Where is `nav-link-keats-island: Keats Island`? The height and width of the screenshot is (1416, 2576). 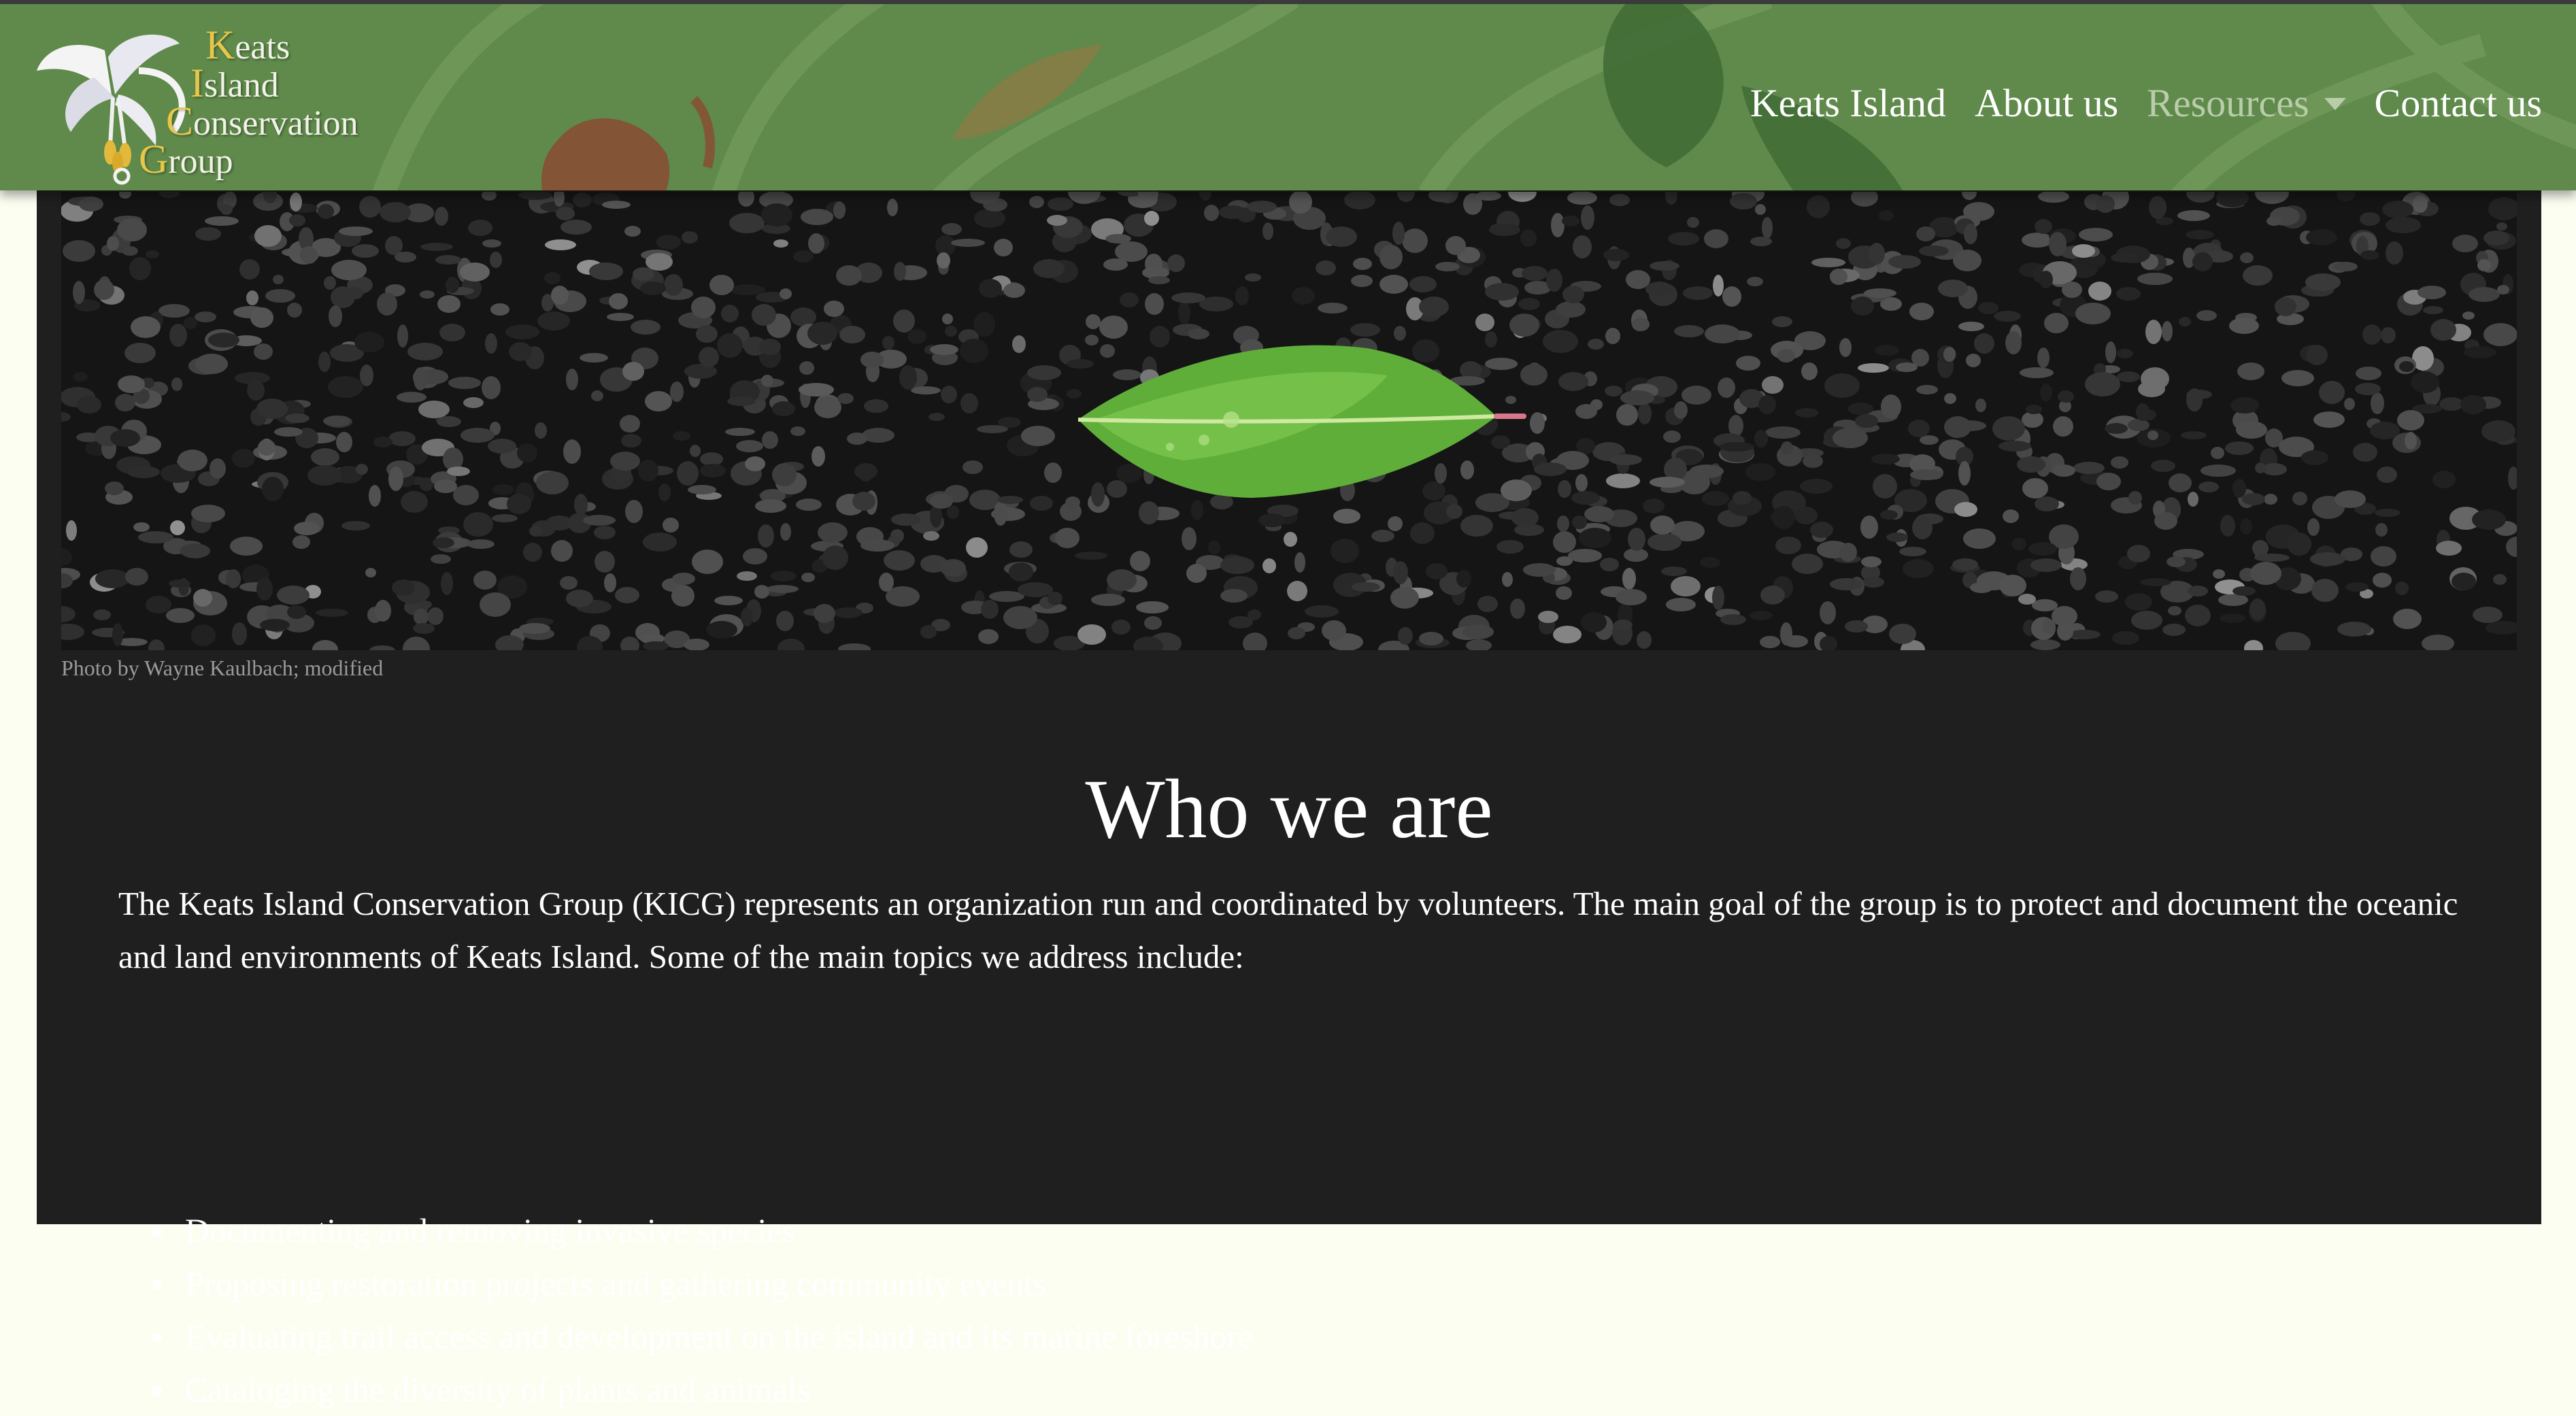 nav-link-keats-island: Keats Island is located at coordinates (1848, 103).